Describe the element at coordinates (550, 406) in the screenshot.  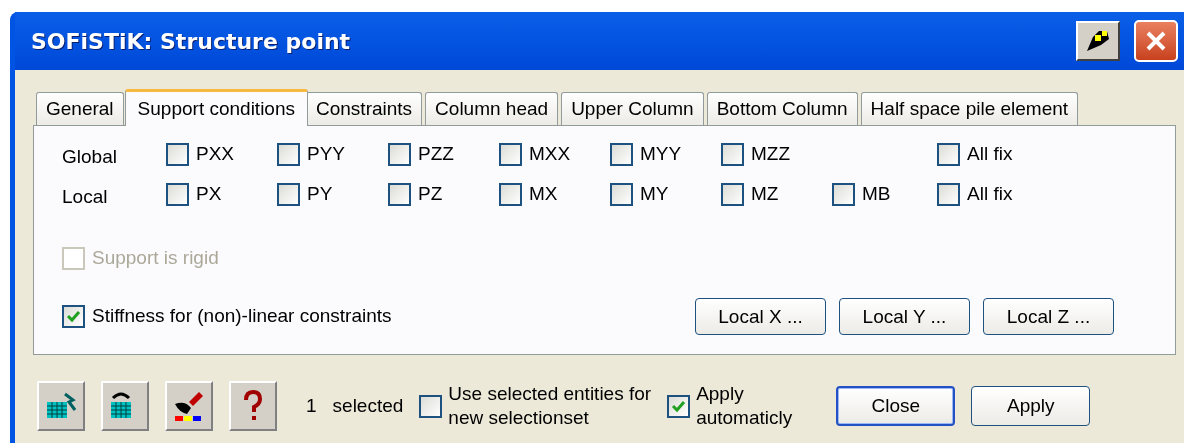
I see `checkbox-label: Use selected entities for new selectionset` at that location.